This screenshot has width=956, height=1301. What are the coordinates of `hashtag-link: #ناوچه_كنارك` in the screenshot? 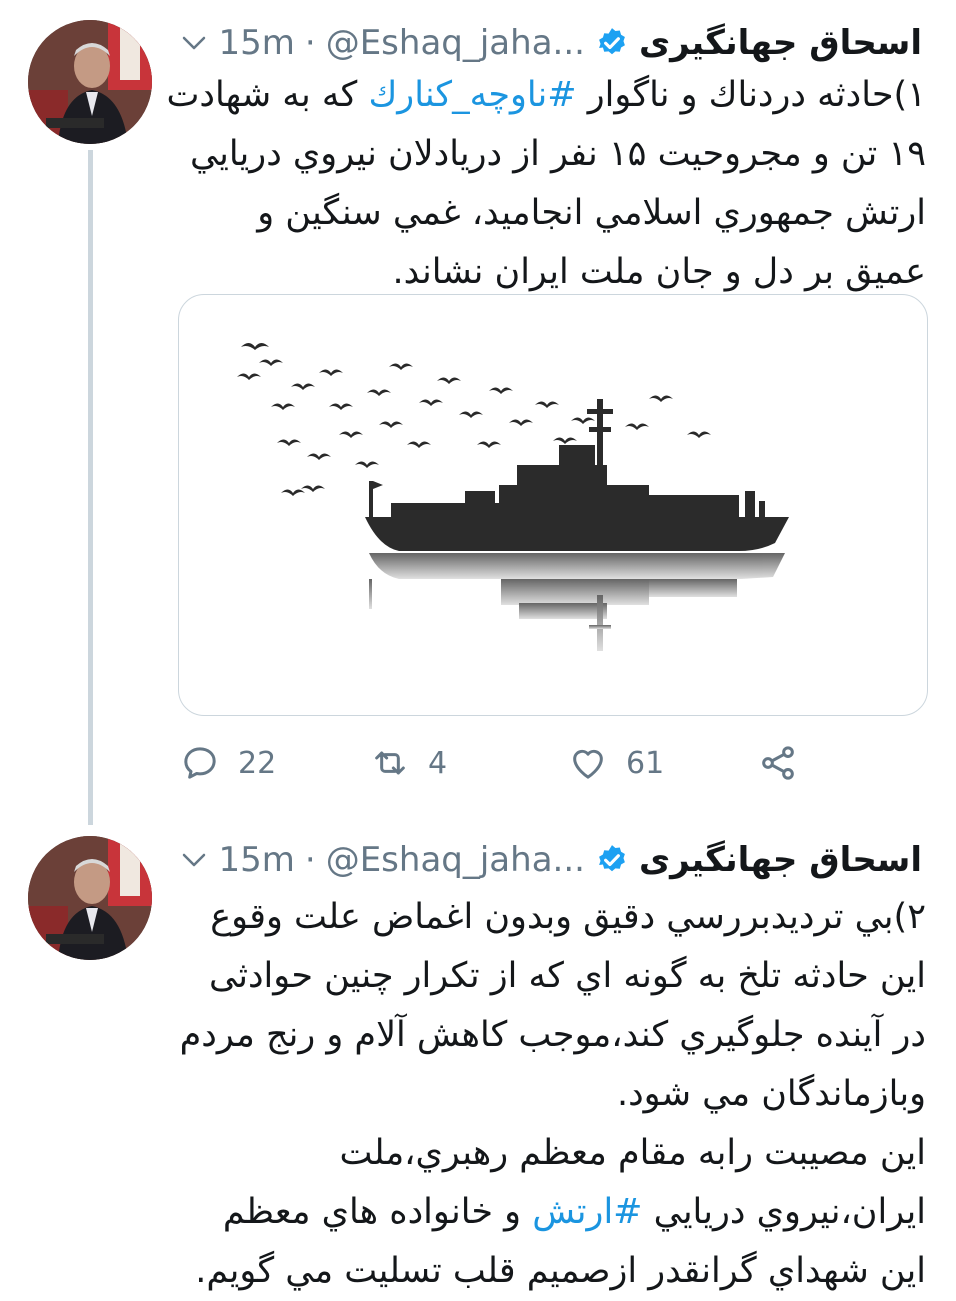 It's located at (472, 95).